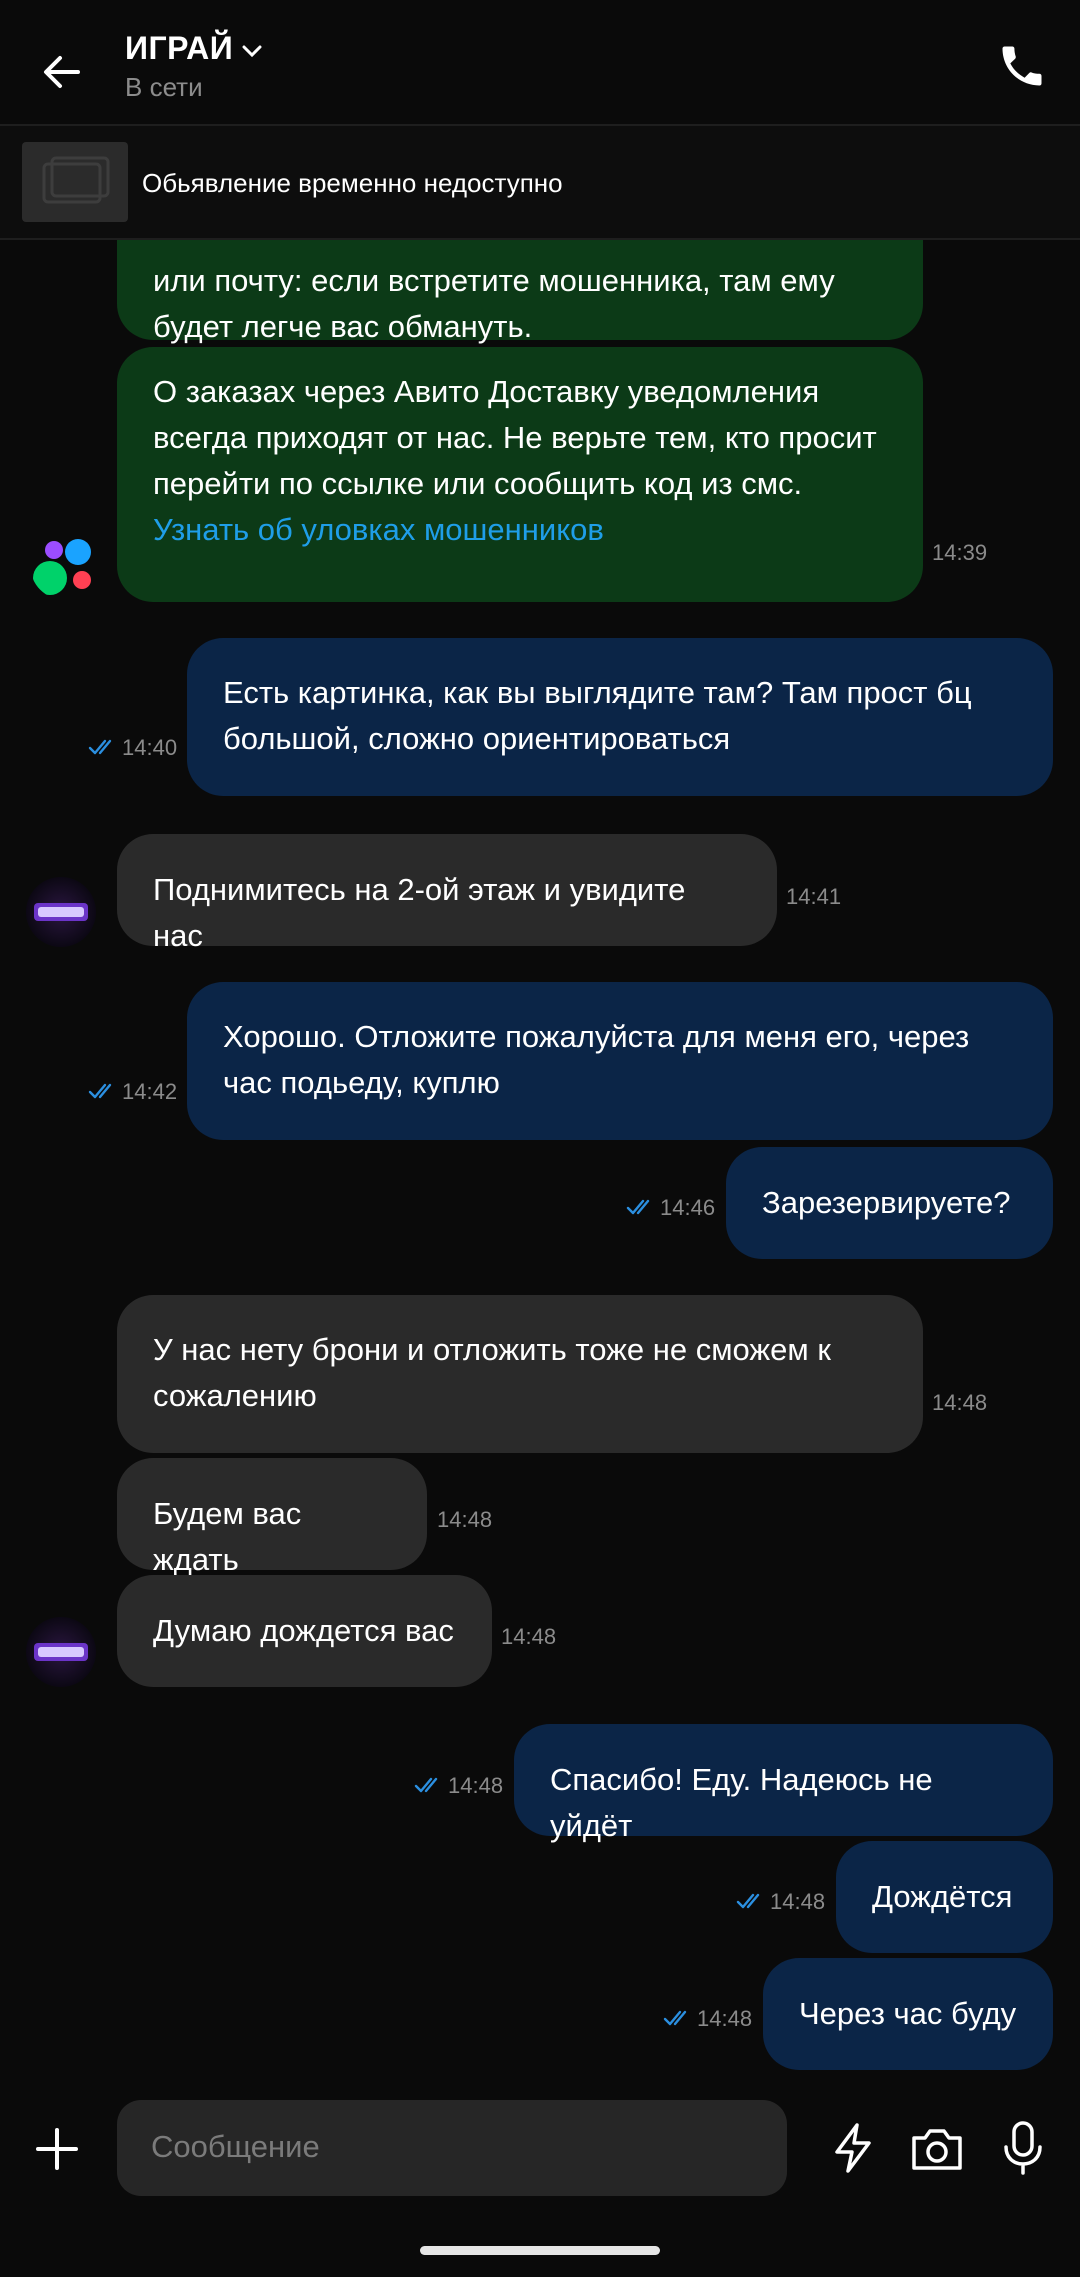 The height and width of the screenshot is (2277, 1080). I want to click on message-time: 14:39, so click(960, 552).